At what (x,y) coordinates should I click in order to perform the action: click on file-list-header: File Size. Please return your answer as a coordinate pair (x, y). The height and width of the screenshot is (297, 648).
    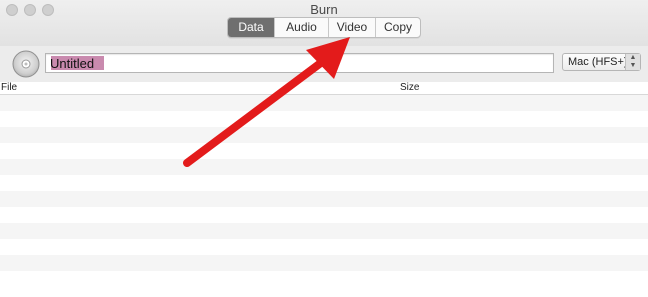
    Looking at the image, I should click on (324, 88).